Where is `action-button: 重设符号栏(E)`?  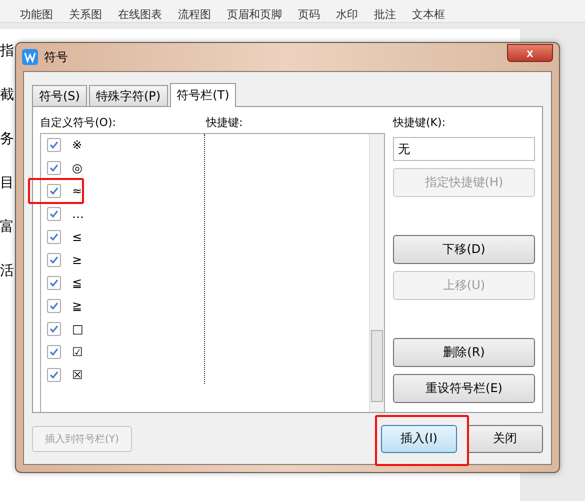
action-button: 重设符号栏(E) is located at coordinates (464, 388).